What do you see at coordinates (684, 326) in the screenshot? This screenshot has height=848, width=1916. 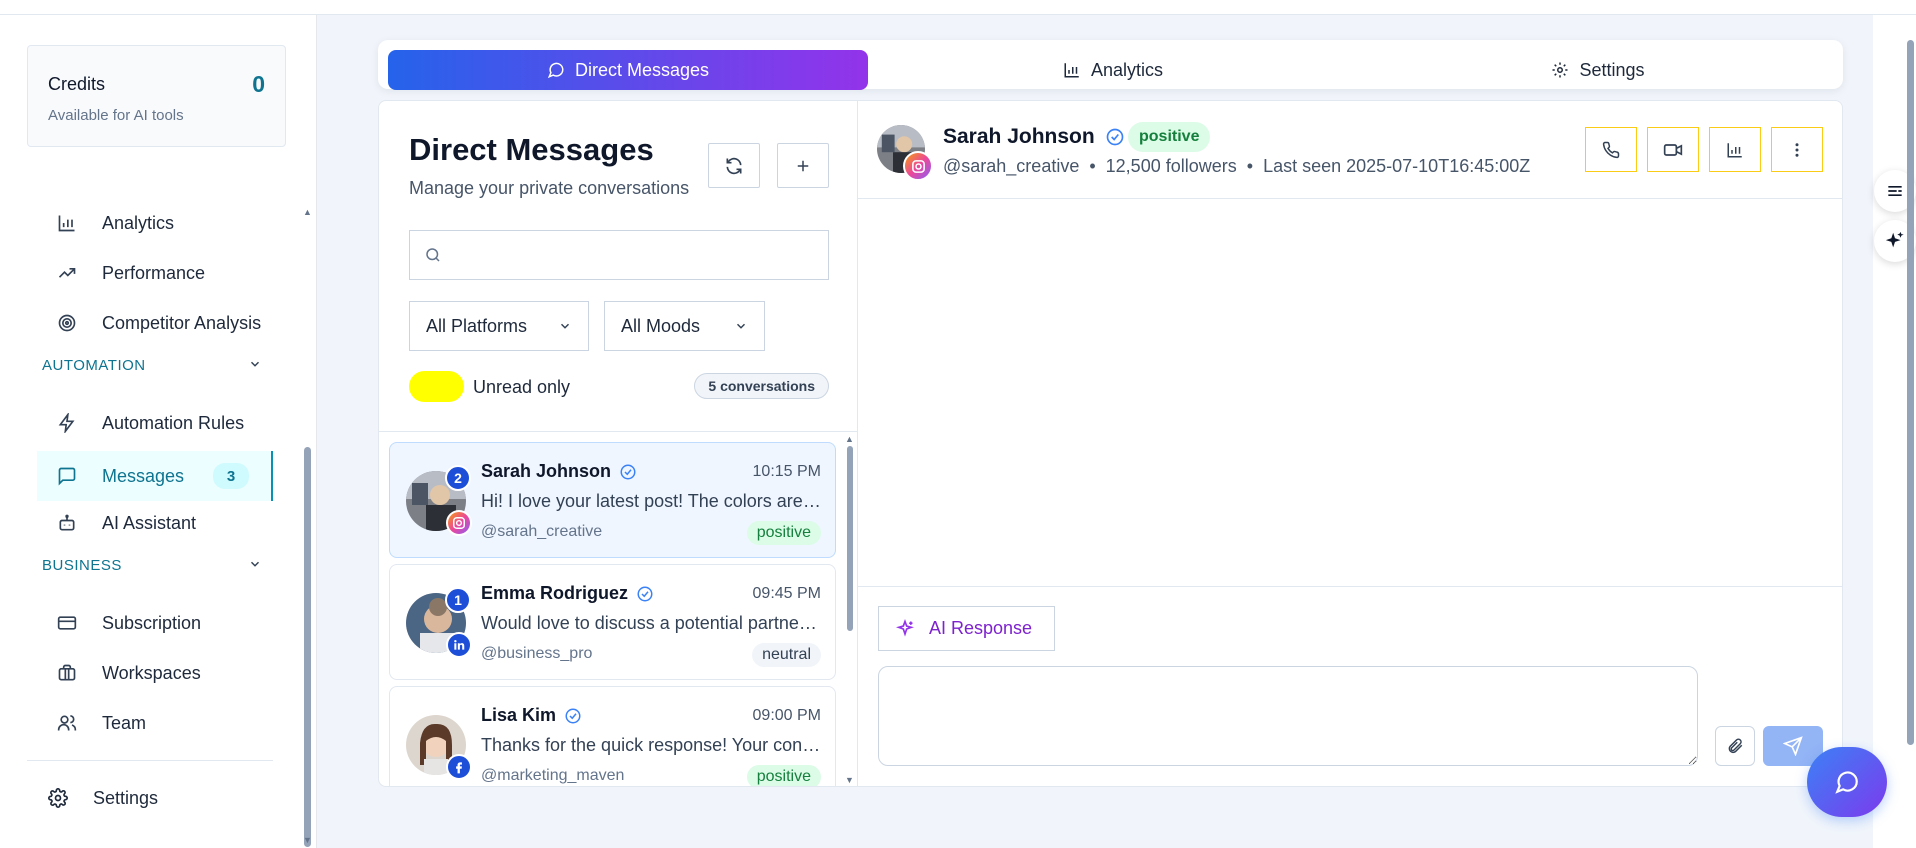 I see `mood-filter-select: All Moods` at bounding box center [684, 326].